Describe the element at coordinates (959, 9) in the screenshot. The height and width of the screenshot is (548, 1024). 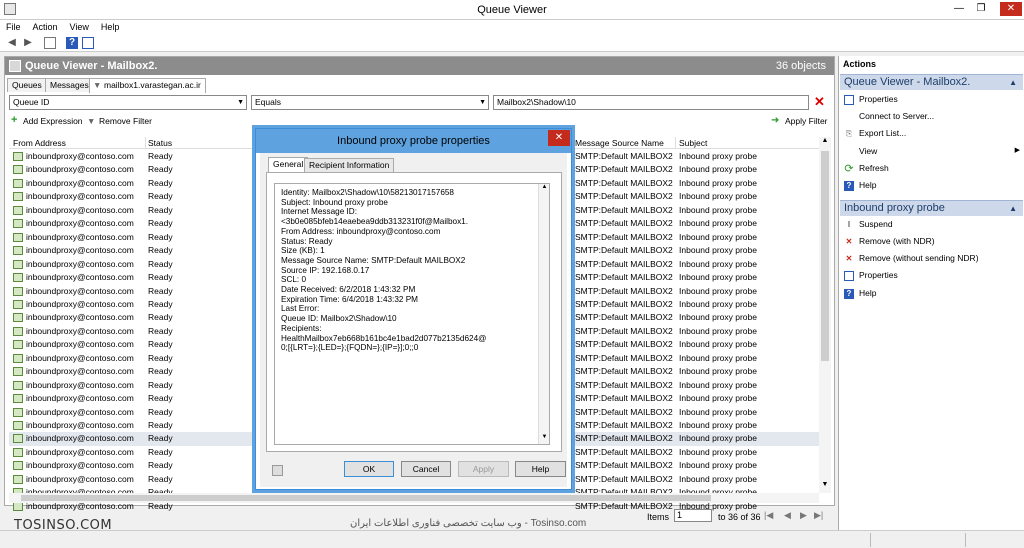
I see `minimize-icon: —` at that location.